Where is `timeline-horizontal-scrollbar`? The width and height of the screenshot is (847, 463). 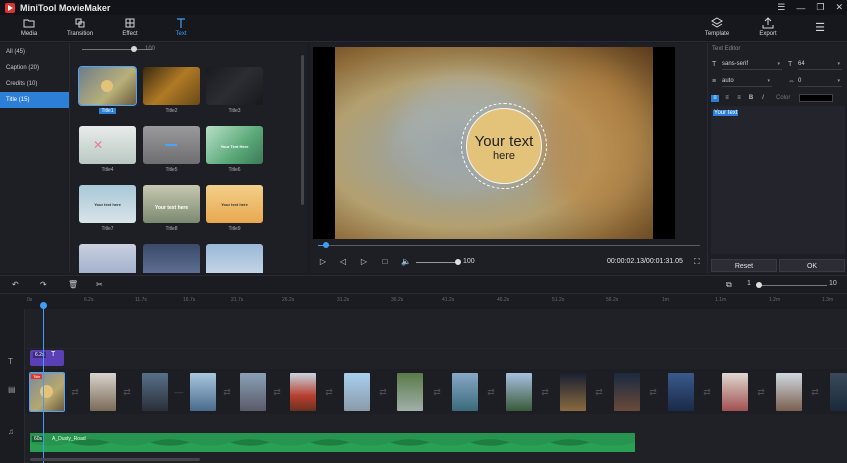 timeline-horizontal-scrollbar is located at coordinates (115, 459).